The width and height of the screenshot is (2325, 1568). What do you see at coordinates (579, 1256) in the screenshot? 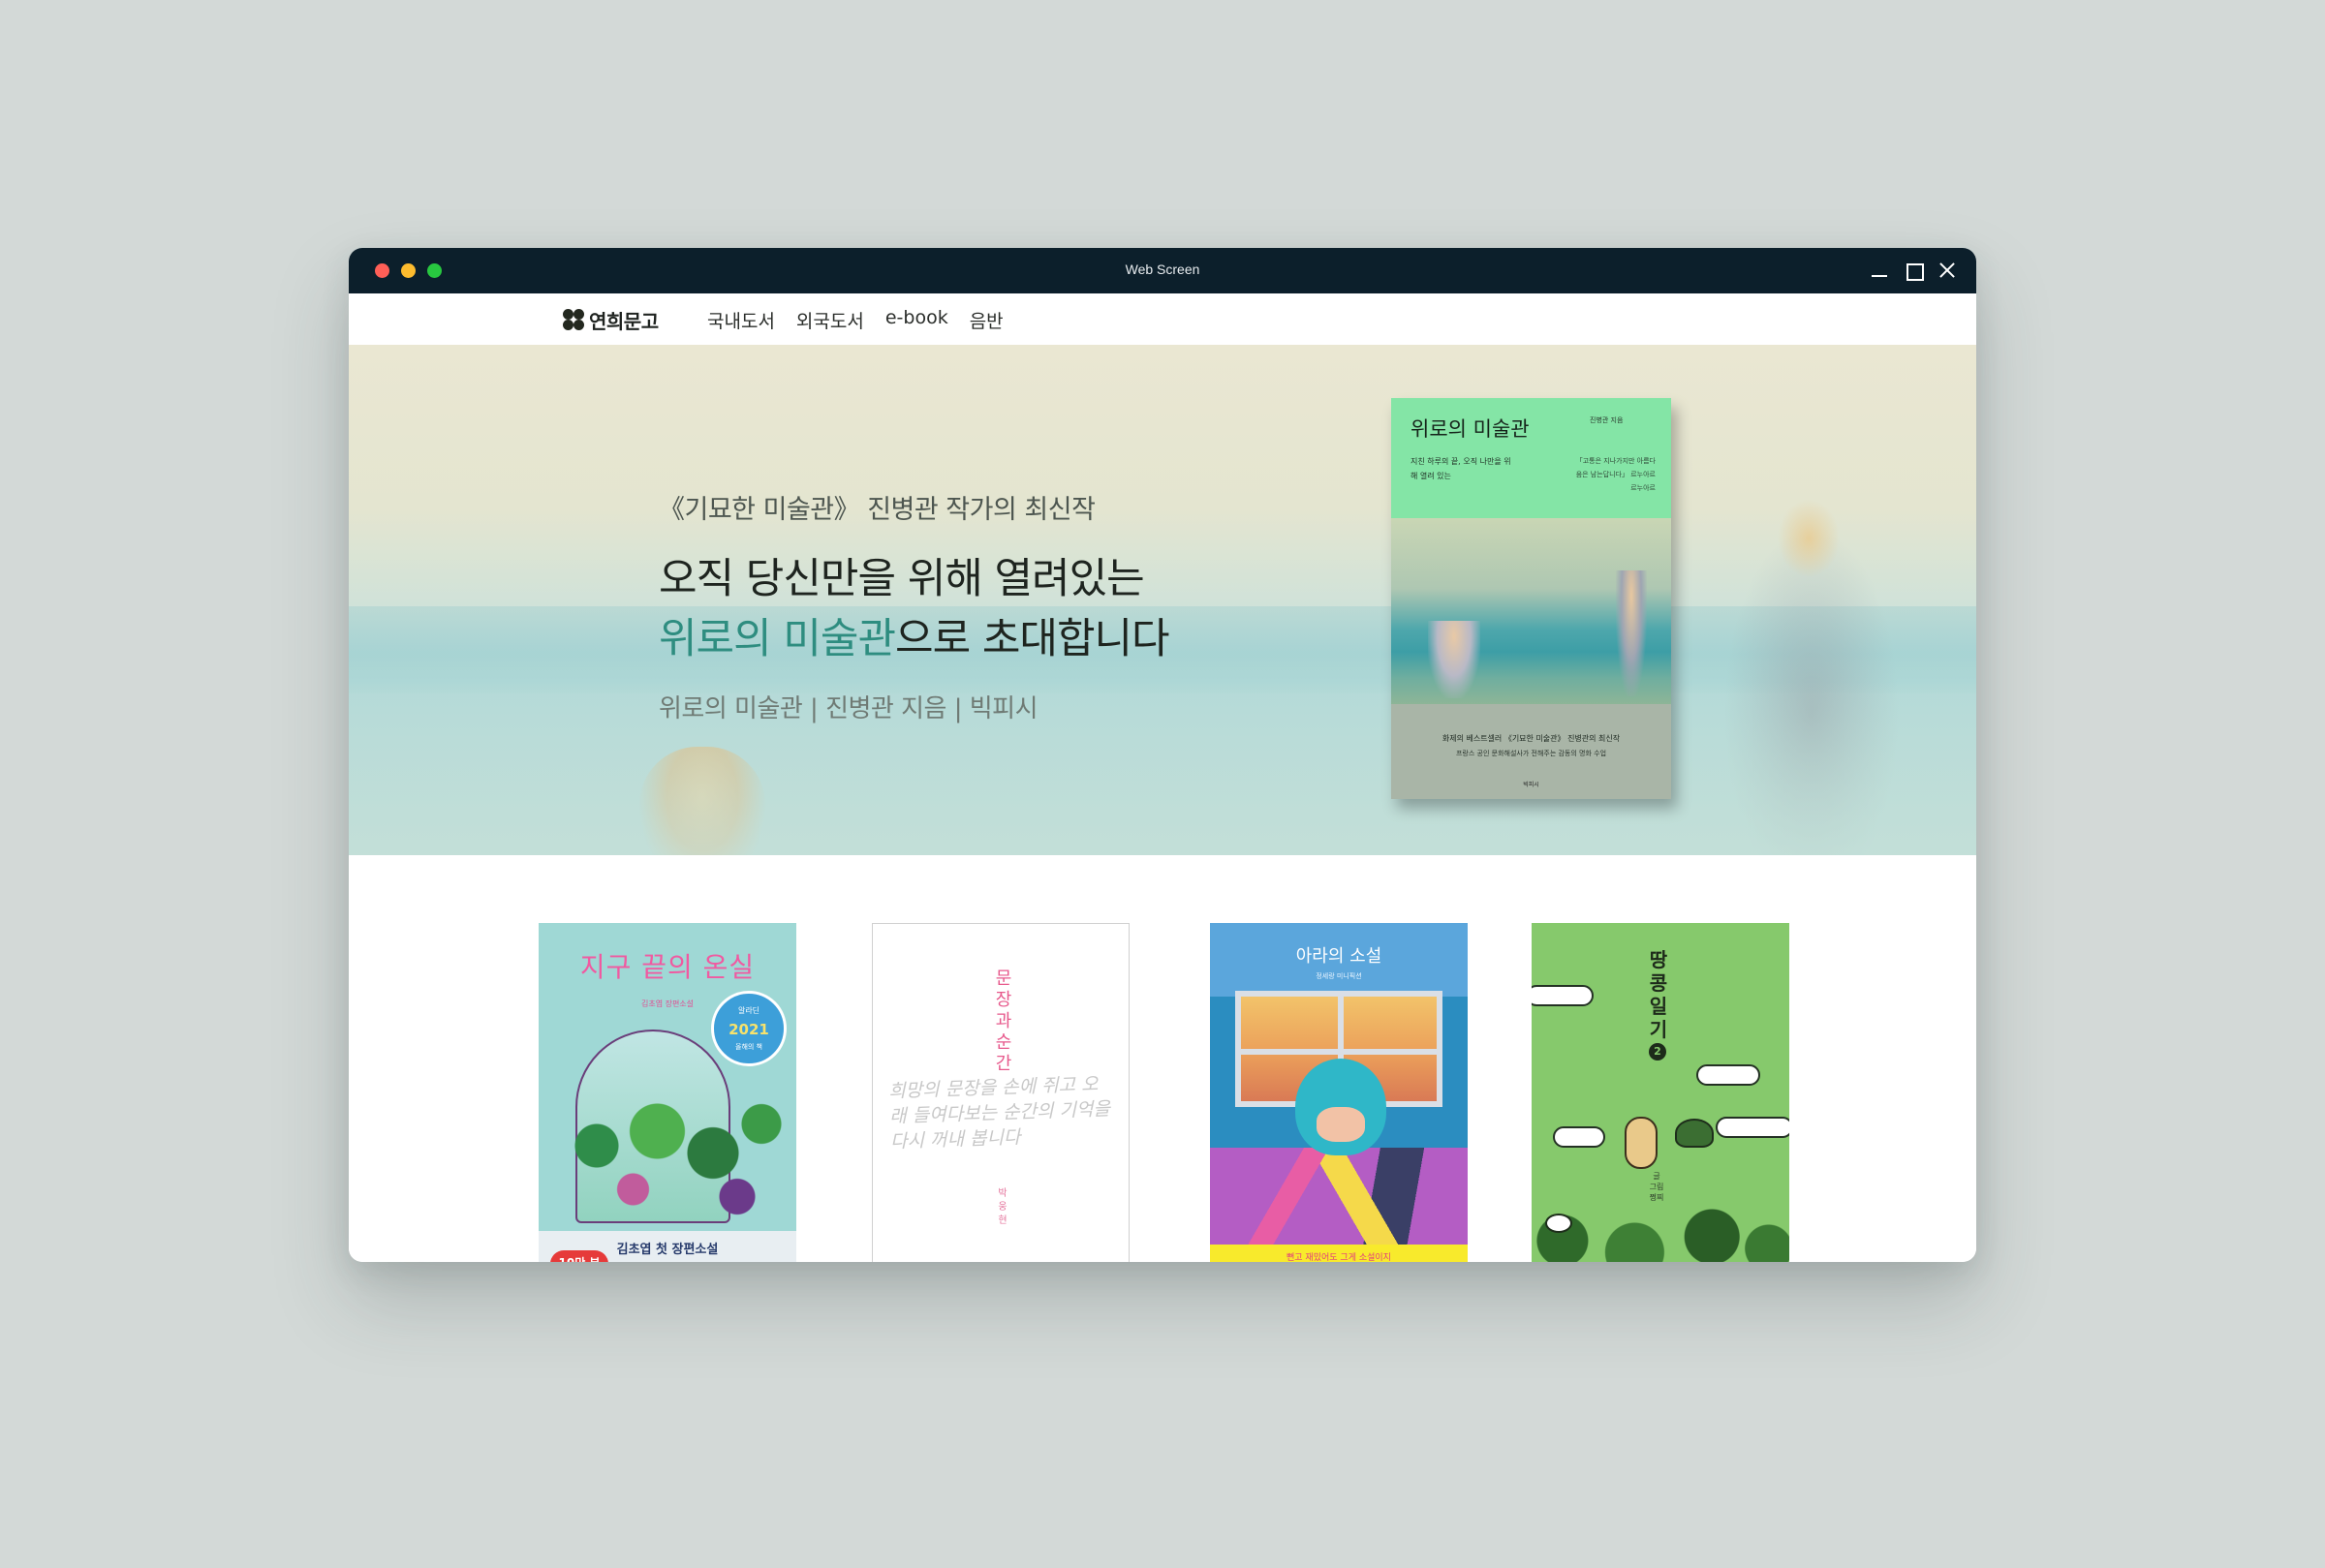
I see `sales-sticker: 10만 부` at bounding box center [579, 1256].